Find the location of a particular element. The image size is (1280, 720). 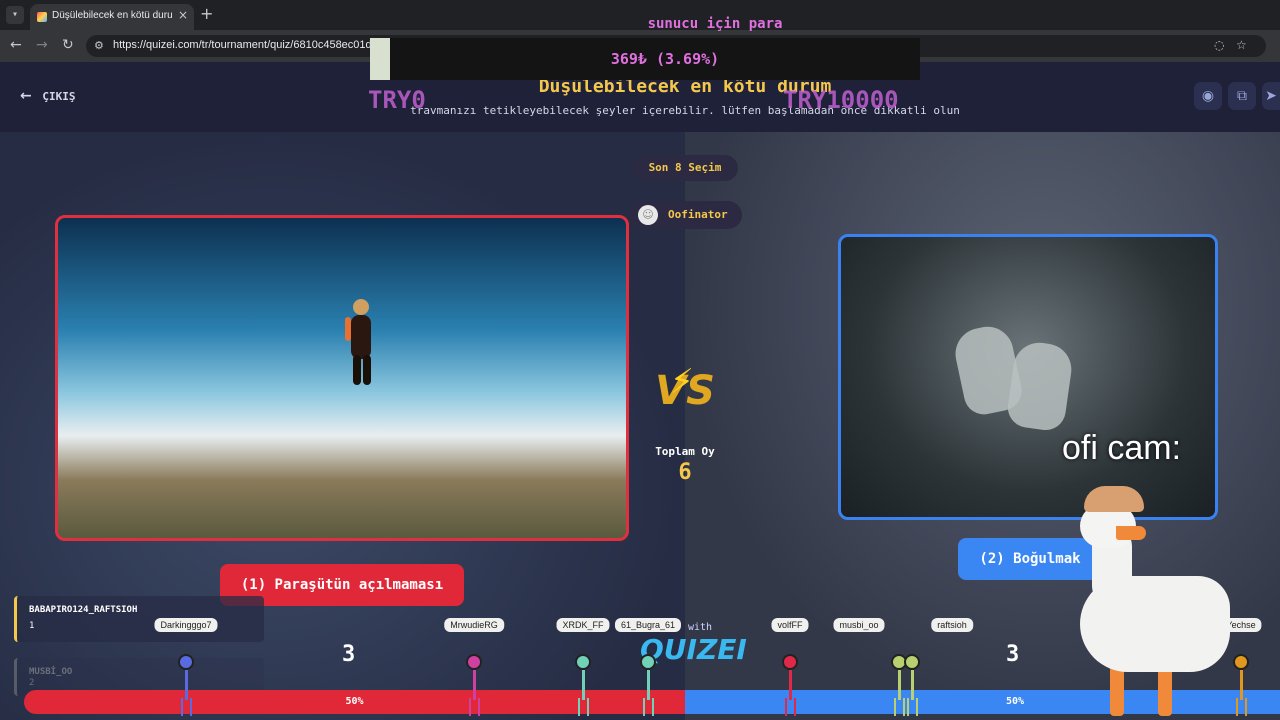

goose-mascot is located at coordinates (1147, 603).